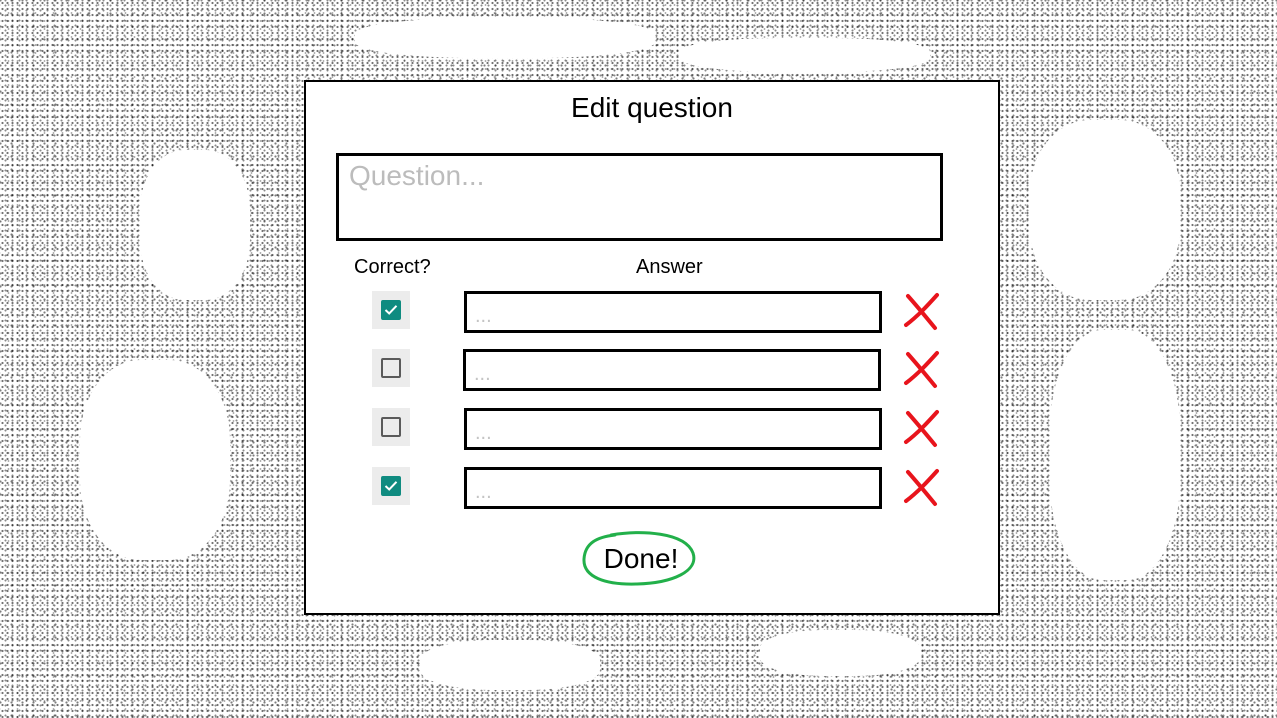 This screenshot has width=1277, height=718. I want to click on correct-column-header: Correct?, so click(392, 267).